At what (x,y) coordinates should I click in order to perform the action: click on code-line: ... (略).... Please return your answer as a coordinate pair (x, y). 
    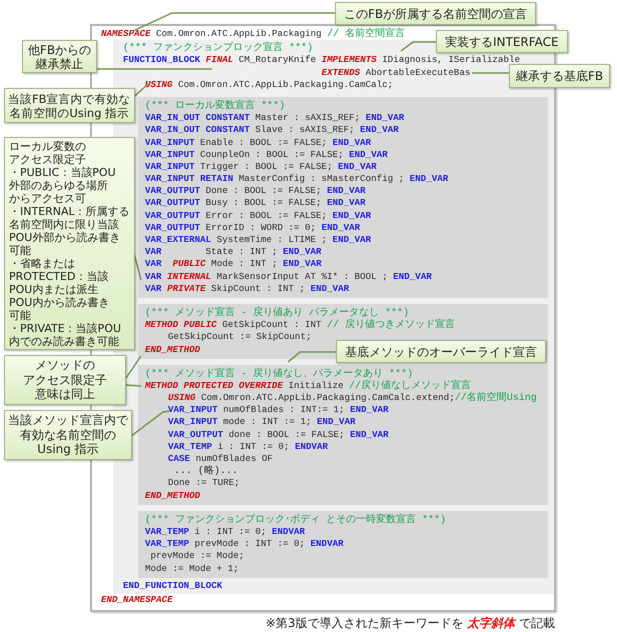
    Looking at the image, I should click on (205, 471).